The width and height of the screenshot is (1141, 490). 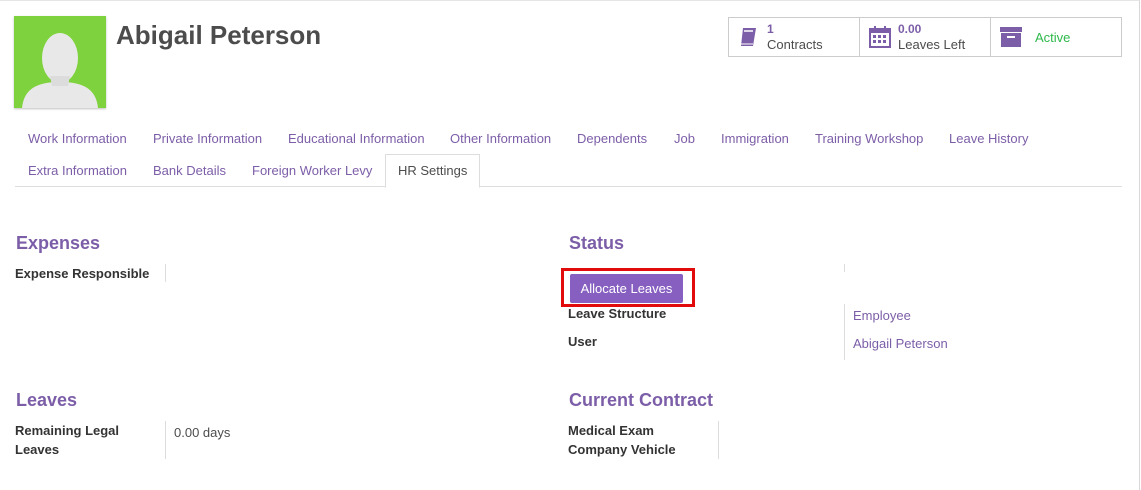 What do you see at coordinates (612, 138) in the screenshot?
I see `tab-dependents: Dependents` at bounding box center [612, 138].